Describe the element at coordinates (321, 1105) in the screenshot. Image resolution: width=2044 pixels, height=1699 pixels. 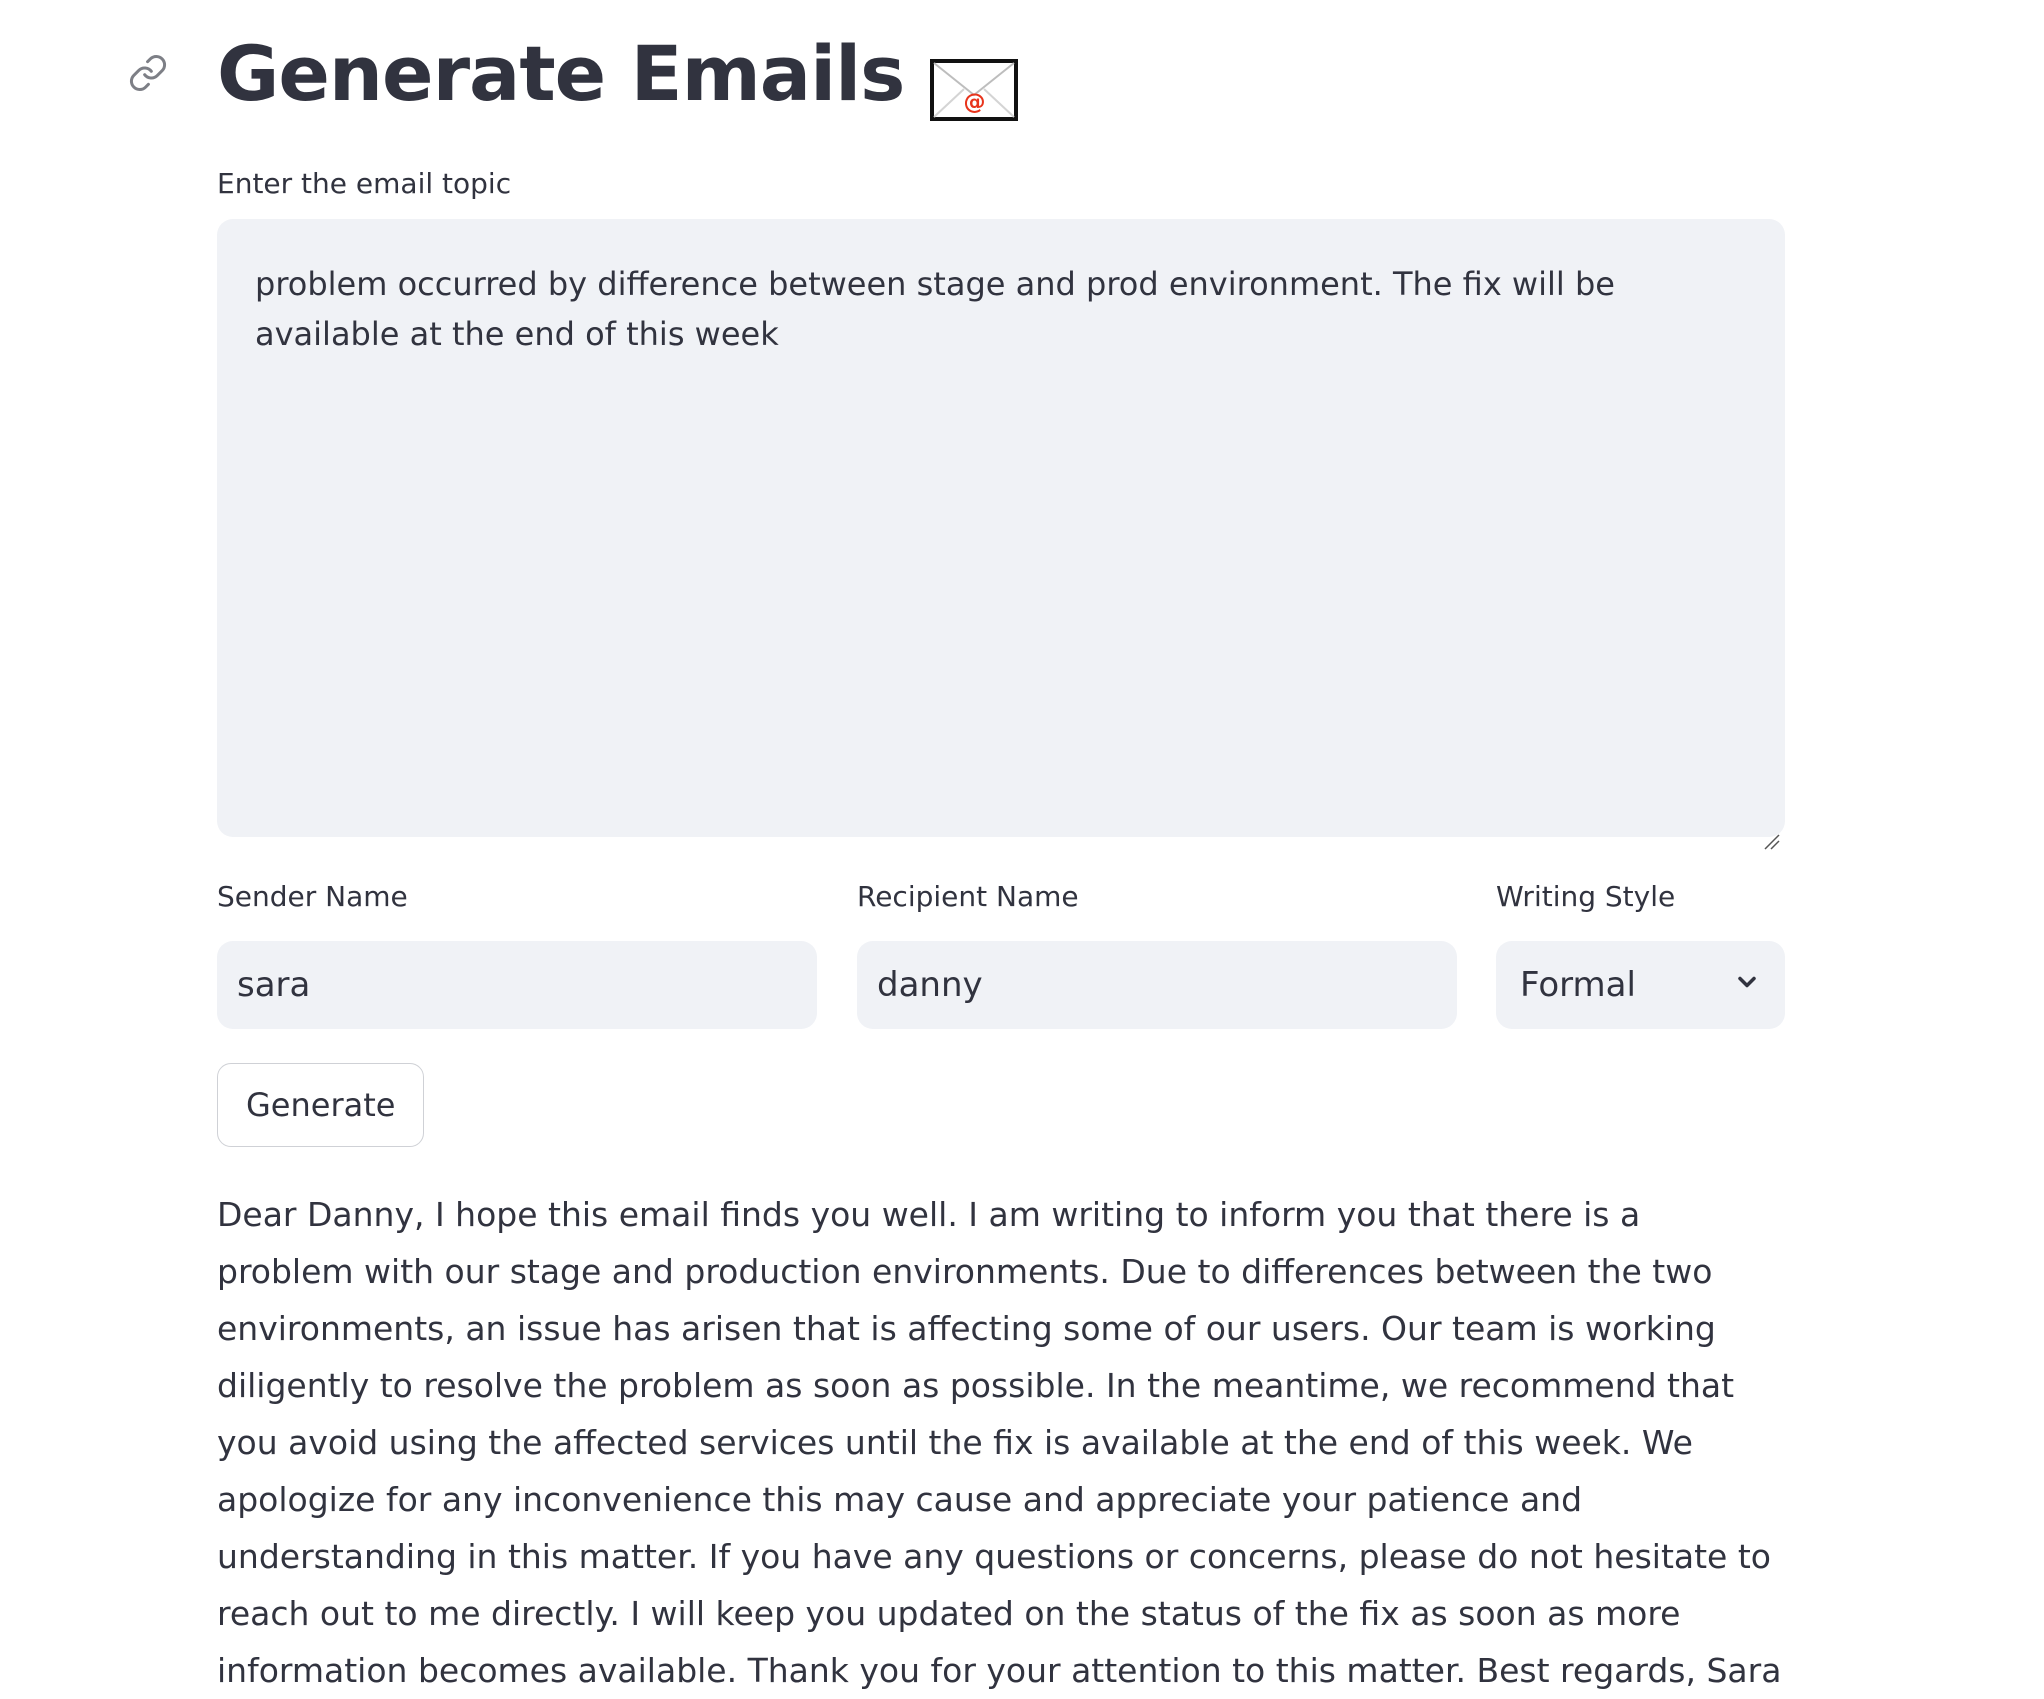
I see `generate-button: Generate` at that location.